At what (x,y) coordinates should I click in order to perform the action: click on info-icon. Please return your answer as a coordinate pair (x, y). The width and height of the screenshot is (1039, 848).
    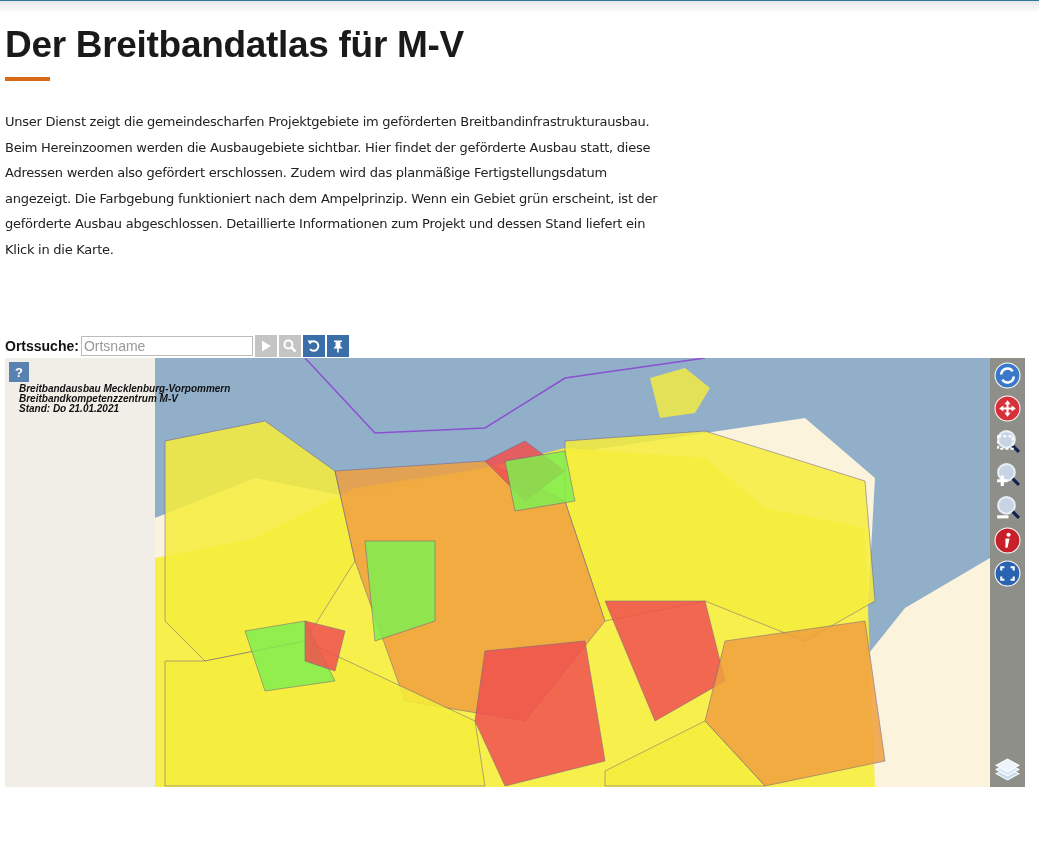
    Looking at the image, I should click on (1007, 540).